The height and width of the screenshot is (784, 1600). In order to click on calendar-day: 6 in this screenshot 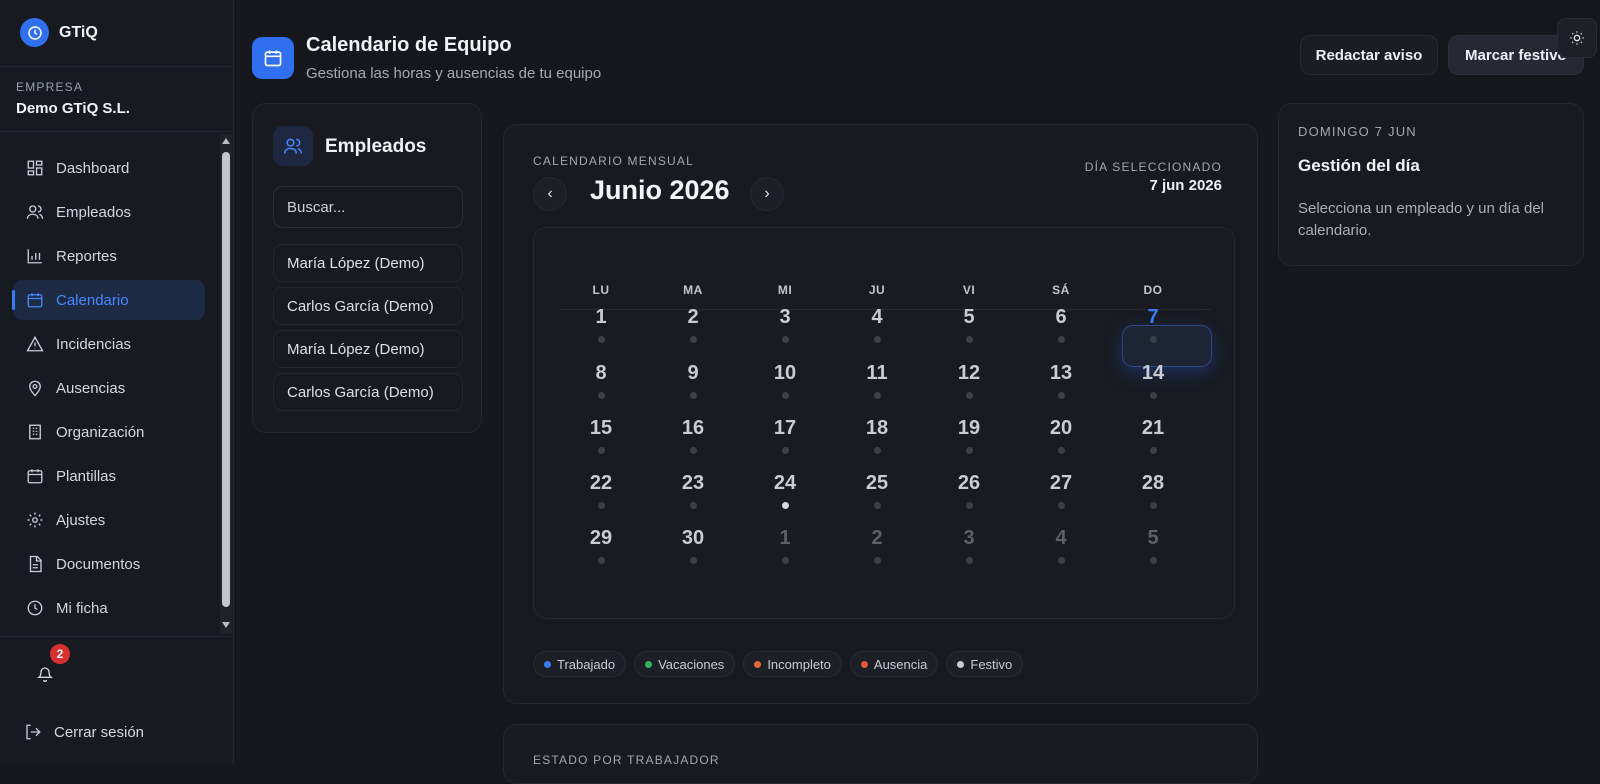, I will do `click(1061, 324)`.